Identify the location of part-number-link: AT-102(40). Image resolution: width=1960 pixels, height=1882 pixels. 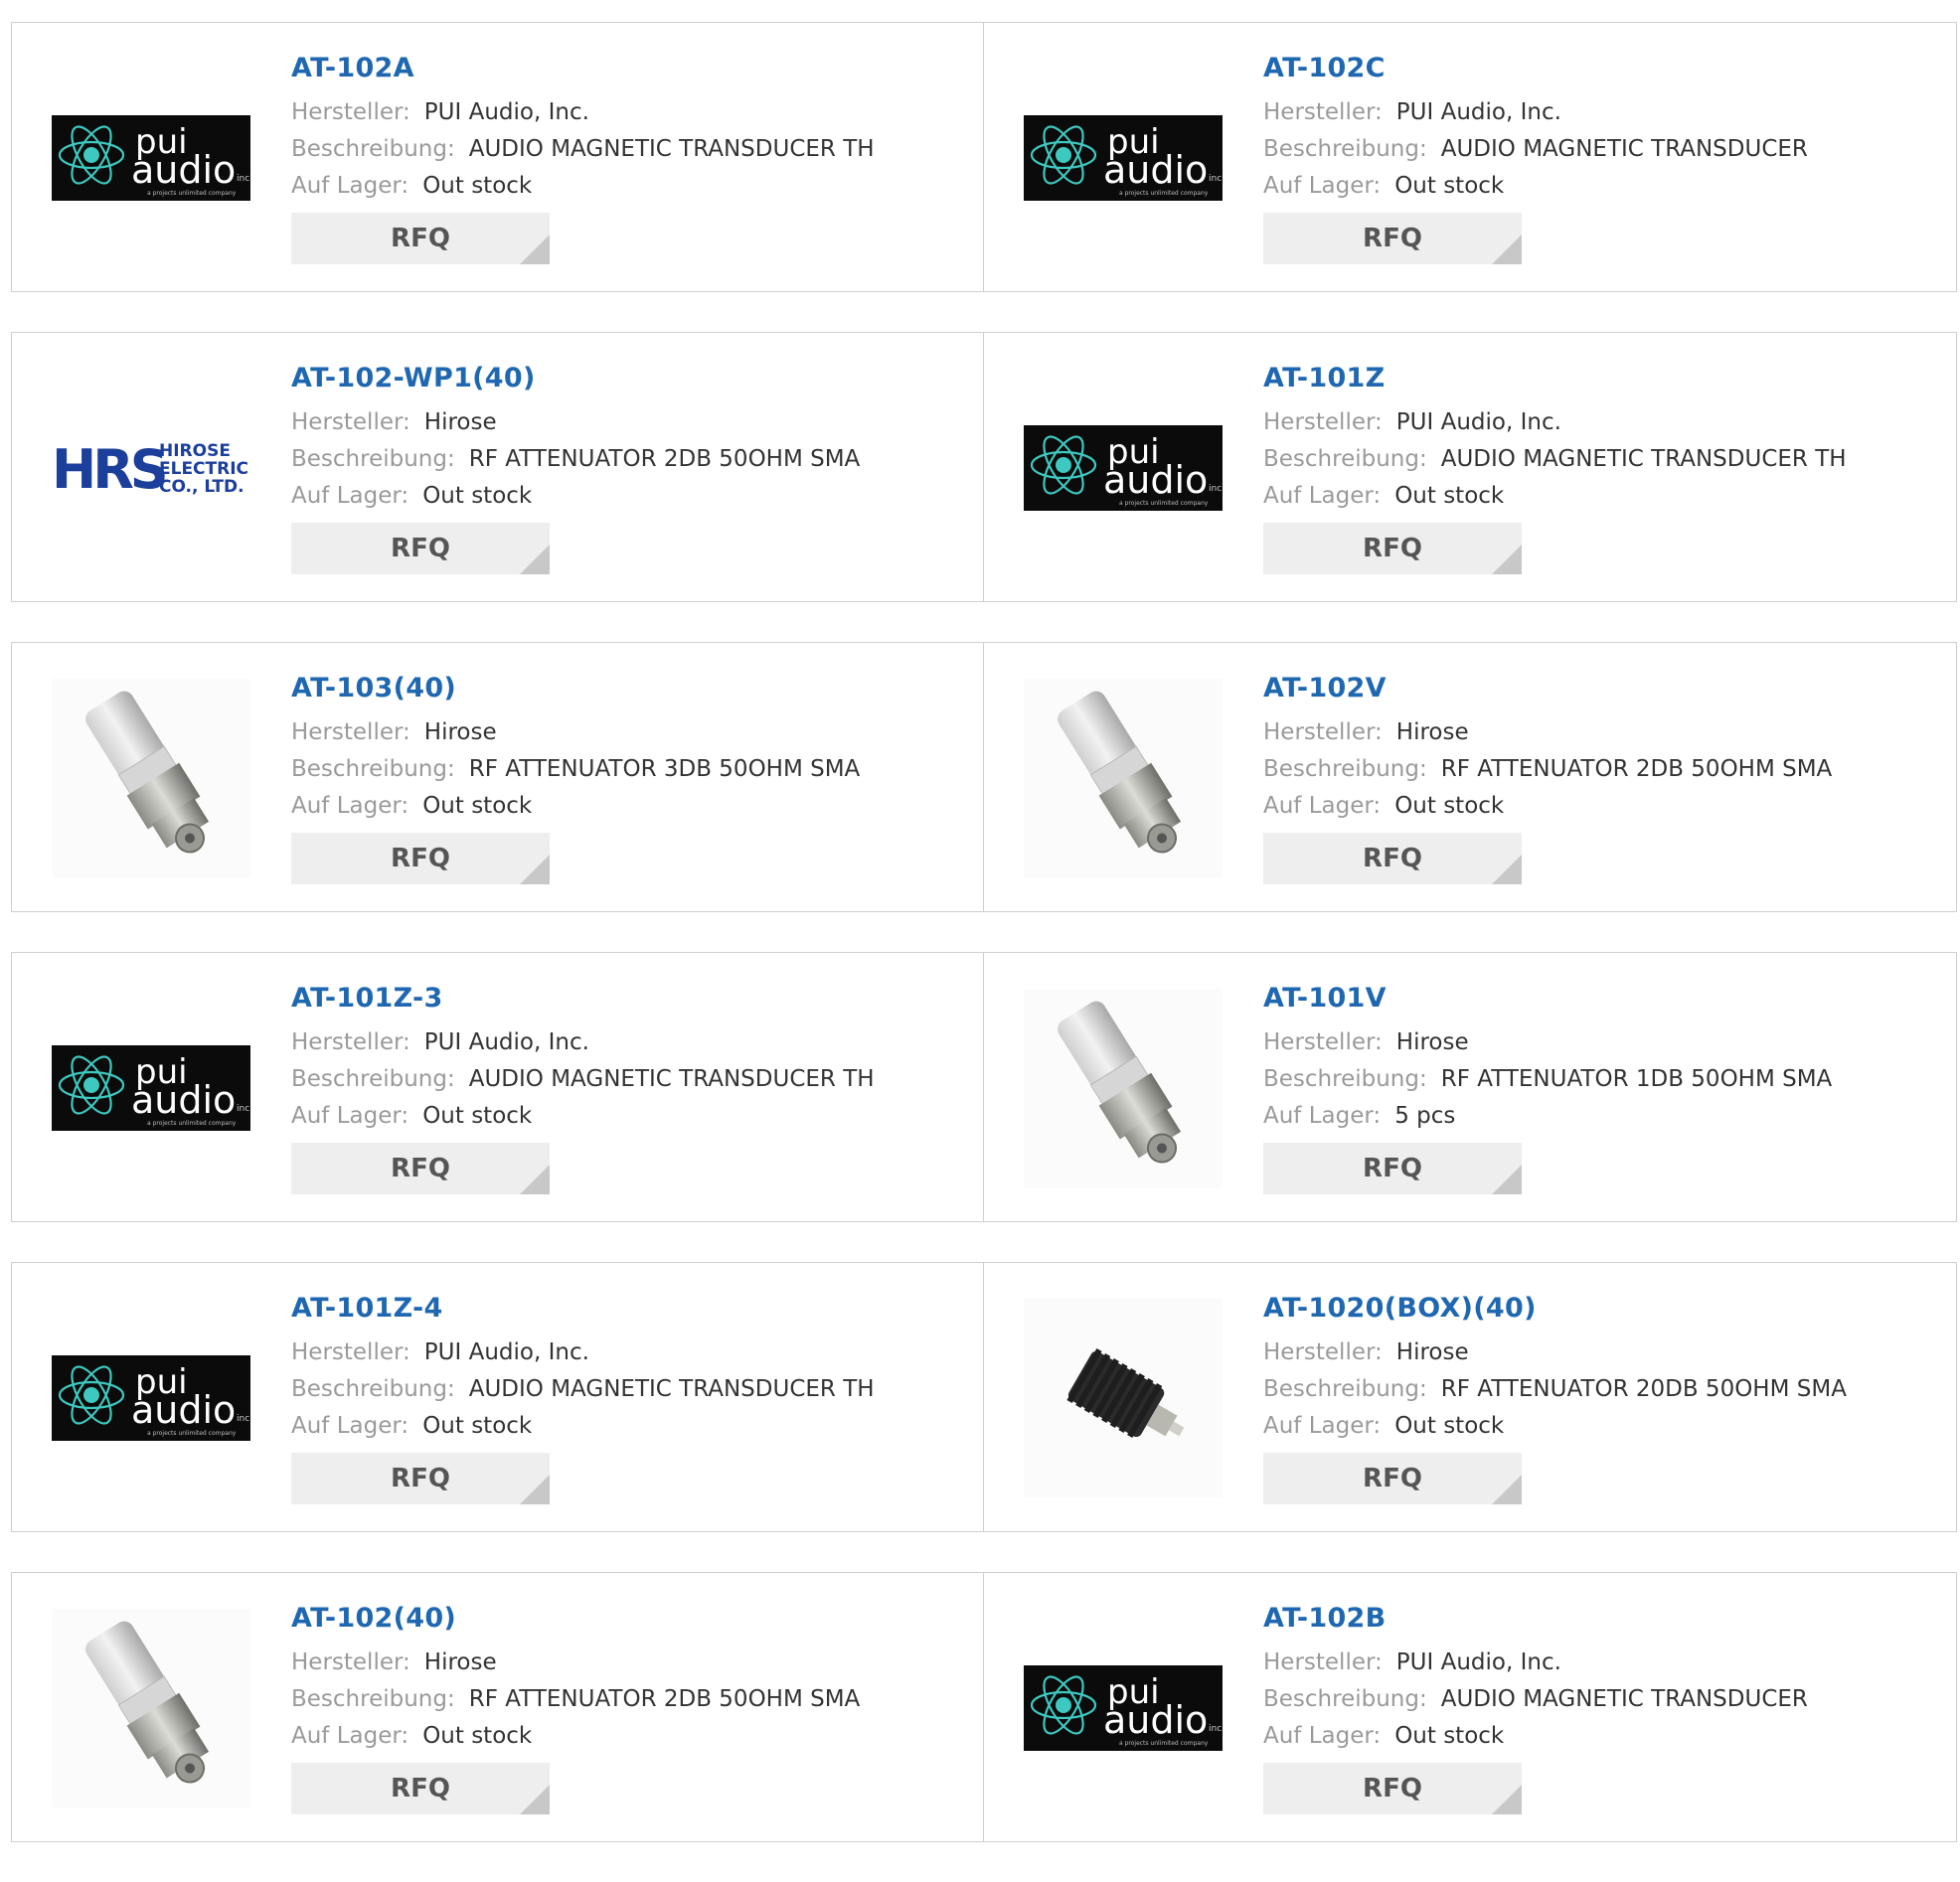
(632, 1619).